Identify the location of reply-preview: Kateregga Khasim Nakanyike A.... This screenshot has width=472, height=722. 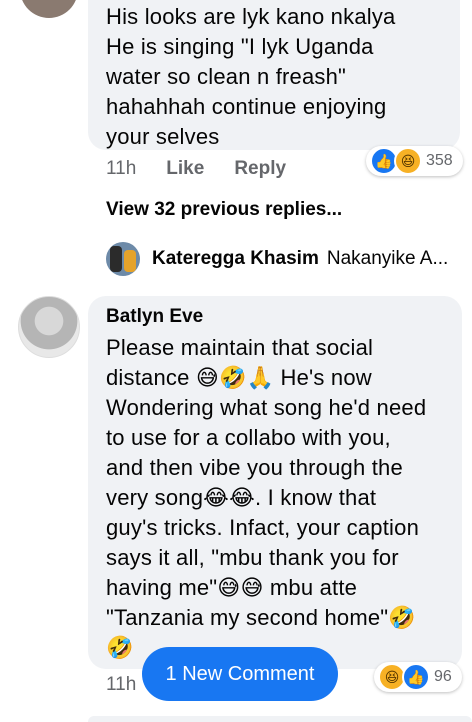
(277, 259).